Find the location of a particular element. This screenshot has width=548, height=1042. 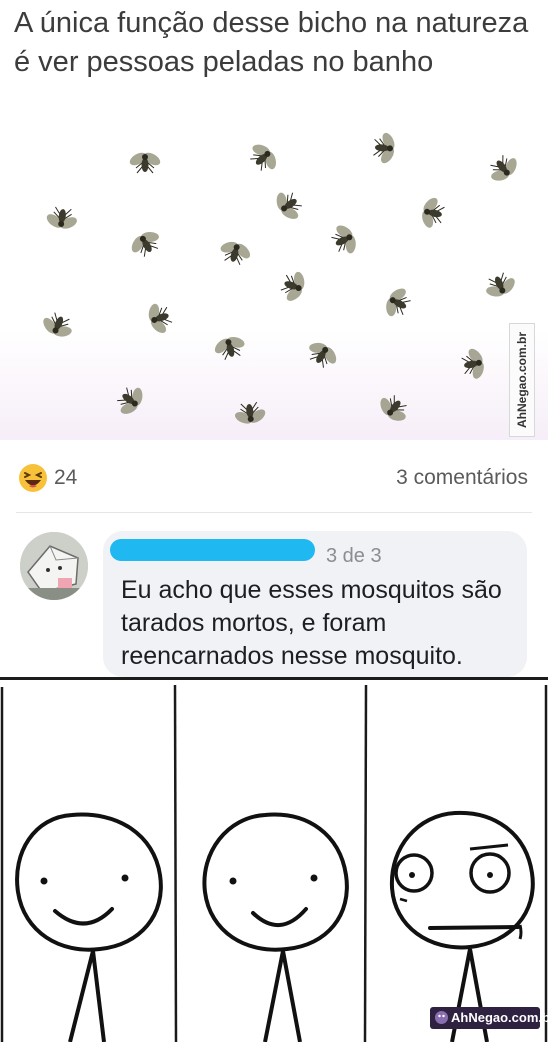

comment-position: 3 de 3 is located at coordinates (354, 556).